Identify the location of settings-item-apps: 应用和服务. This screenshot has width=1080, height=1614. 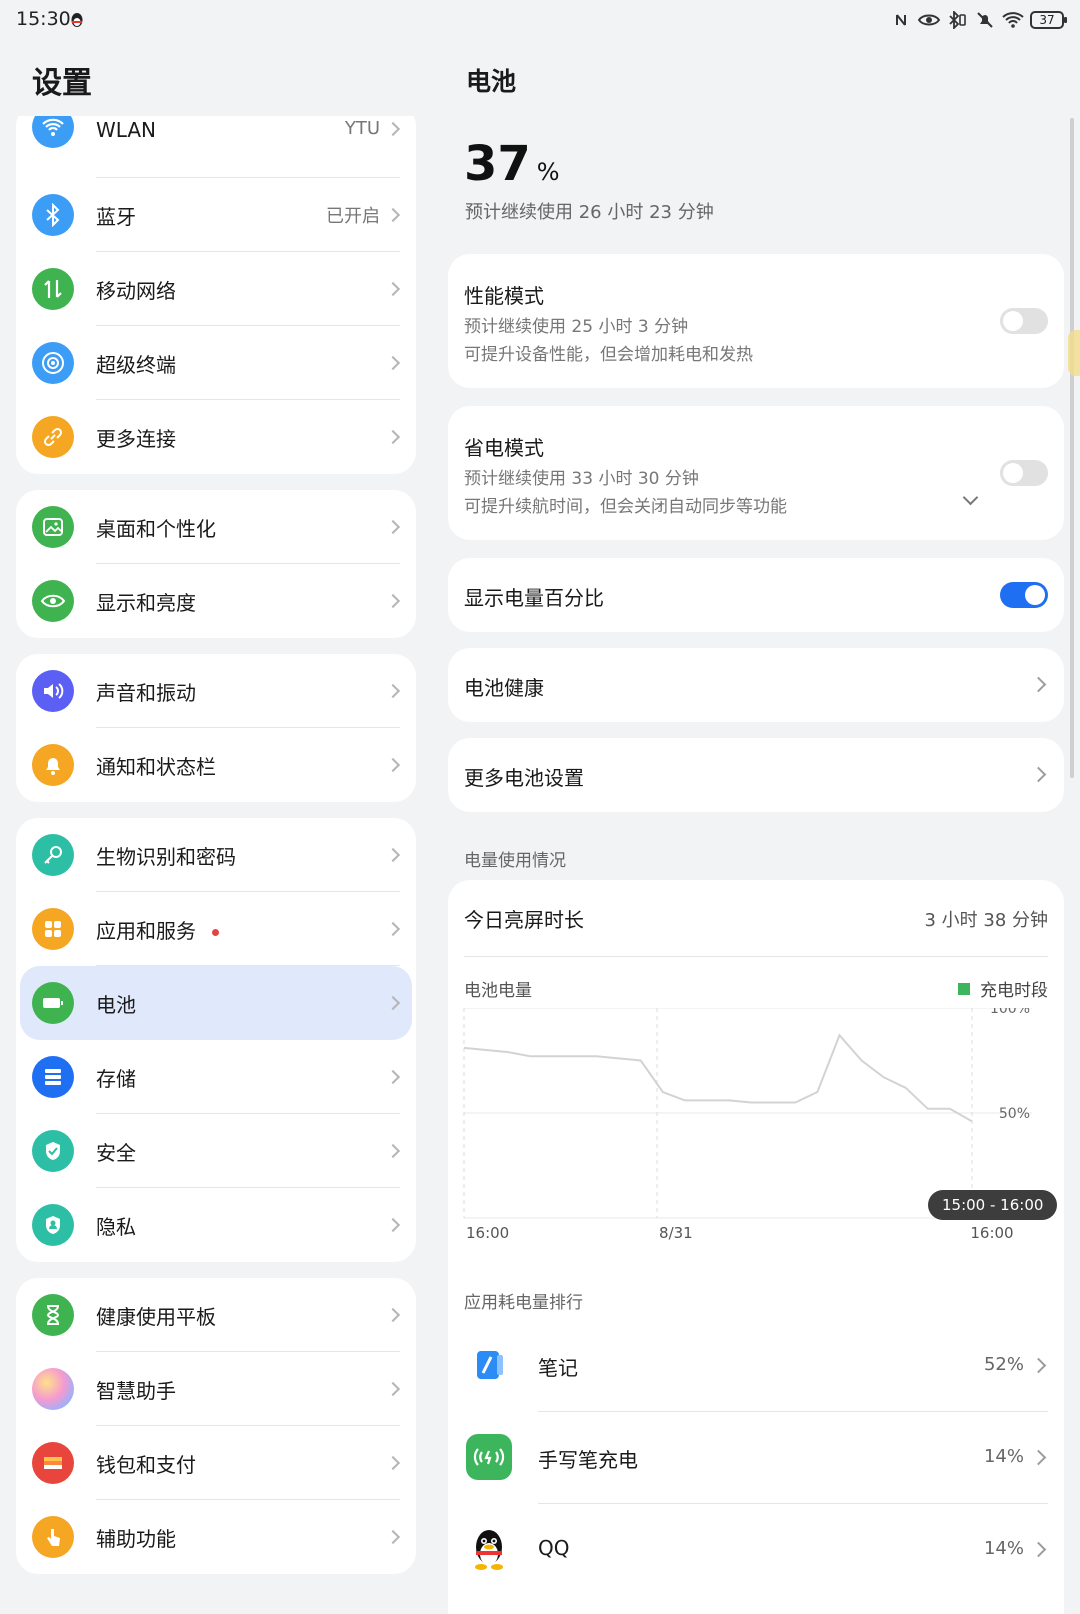
(216, 929).